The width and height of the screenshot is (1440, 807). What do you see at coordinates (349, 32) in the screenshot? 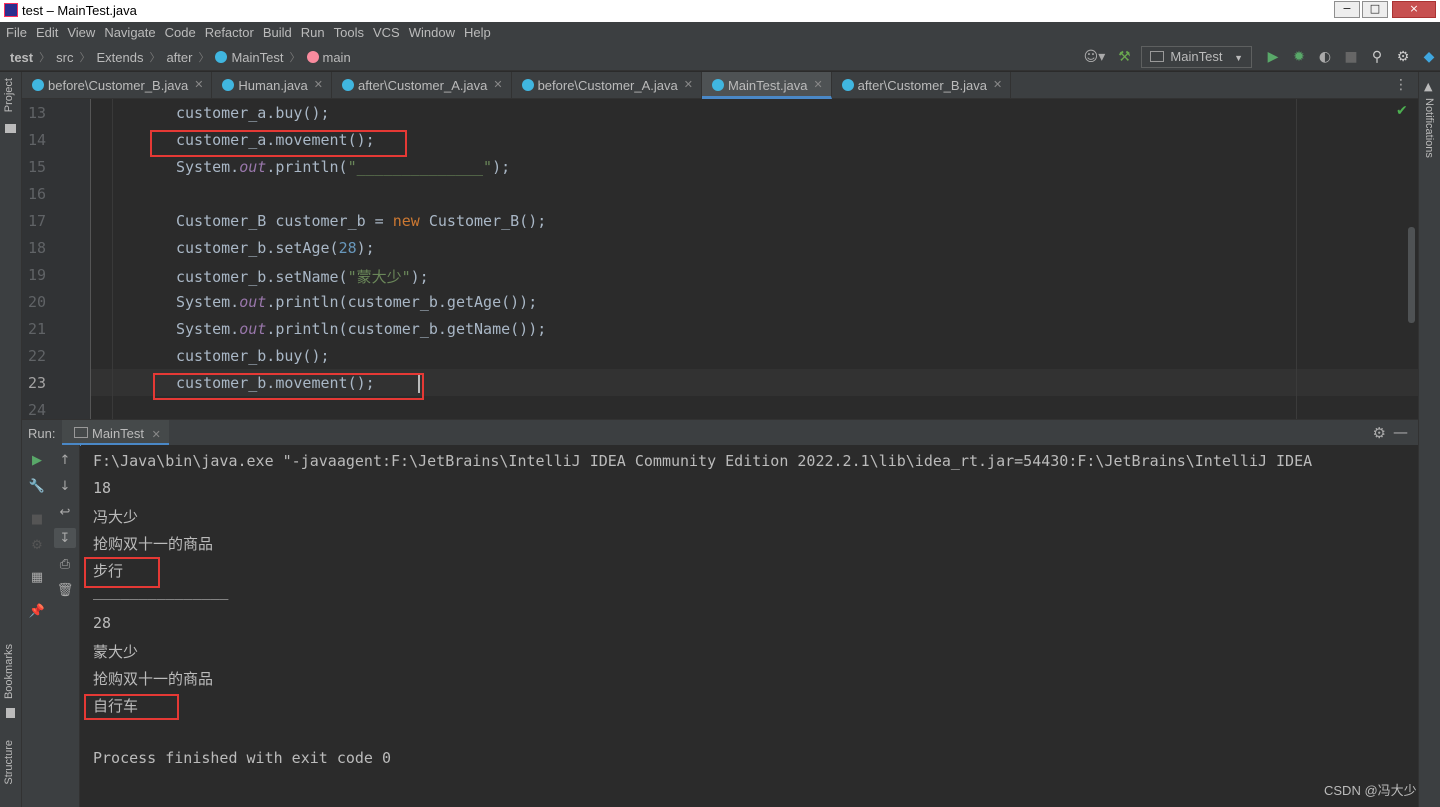
I see `menu-tools: Tools` at bounding box center [349, 32].